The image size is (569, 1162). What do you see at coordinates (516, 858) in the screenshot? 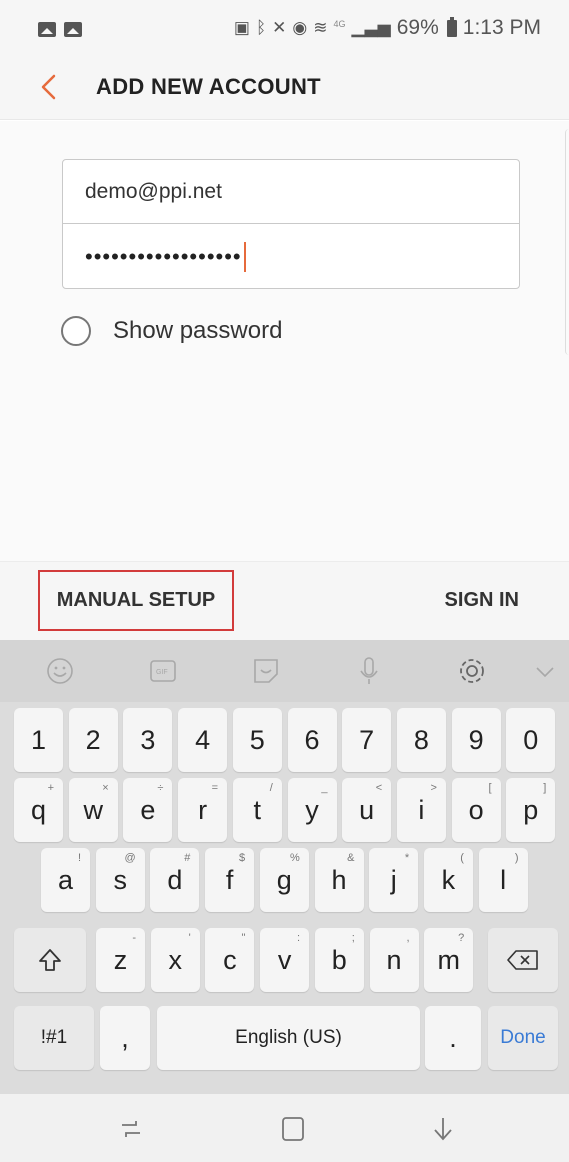
I see `key-l-hint: )` at bounding box center [516, 858].